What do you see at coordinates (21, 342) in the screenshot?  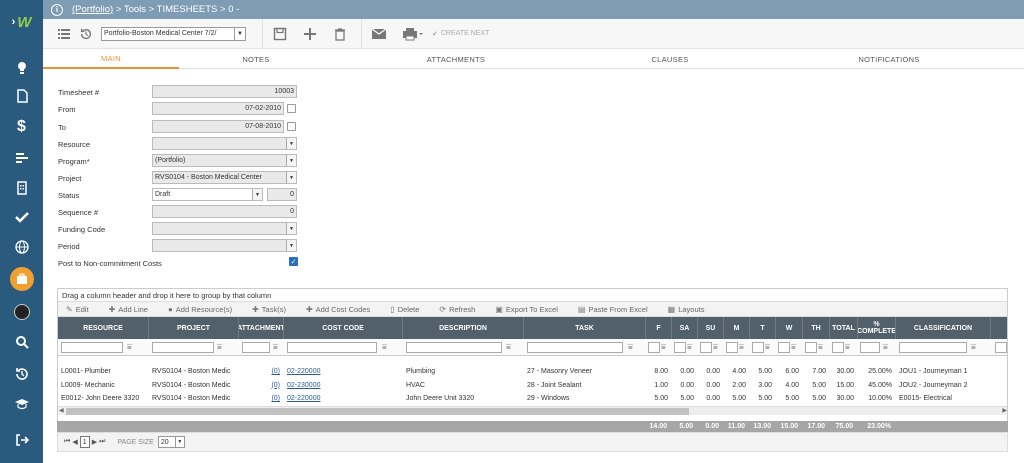 I see `sidebar-search-icon` at bounding box center [21, 342].